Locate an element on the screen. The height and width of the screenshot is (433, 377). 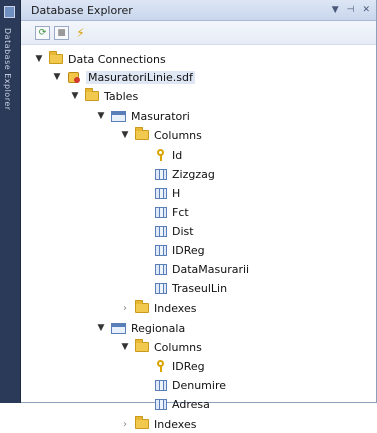
tree-item-label: MasuratoriLinie.sdf is located at coordinates (140, 77).